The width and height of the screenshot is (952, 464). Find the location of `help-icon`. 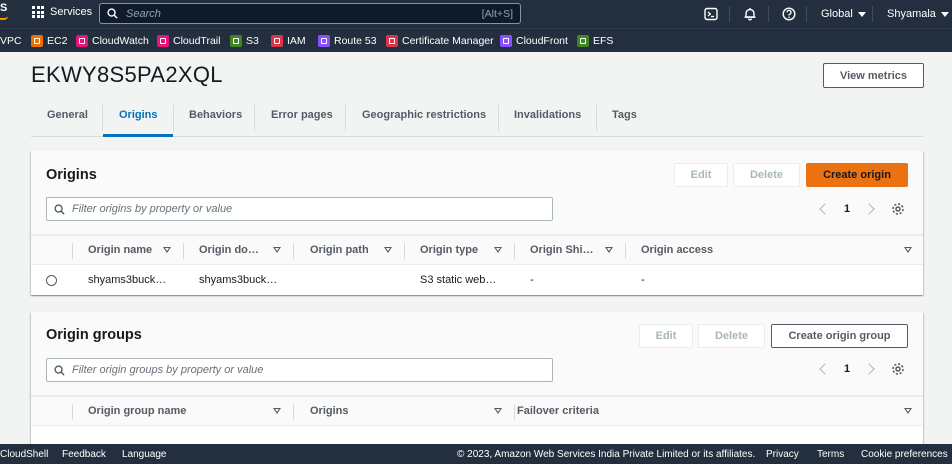

help-icon is located at coordinates (789, 14).